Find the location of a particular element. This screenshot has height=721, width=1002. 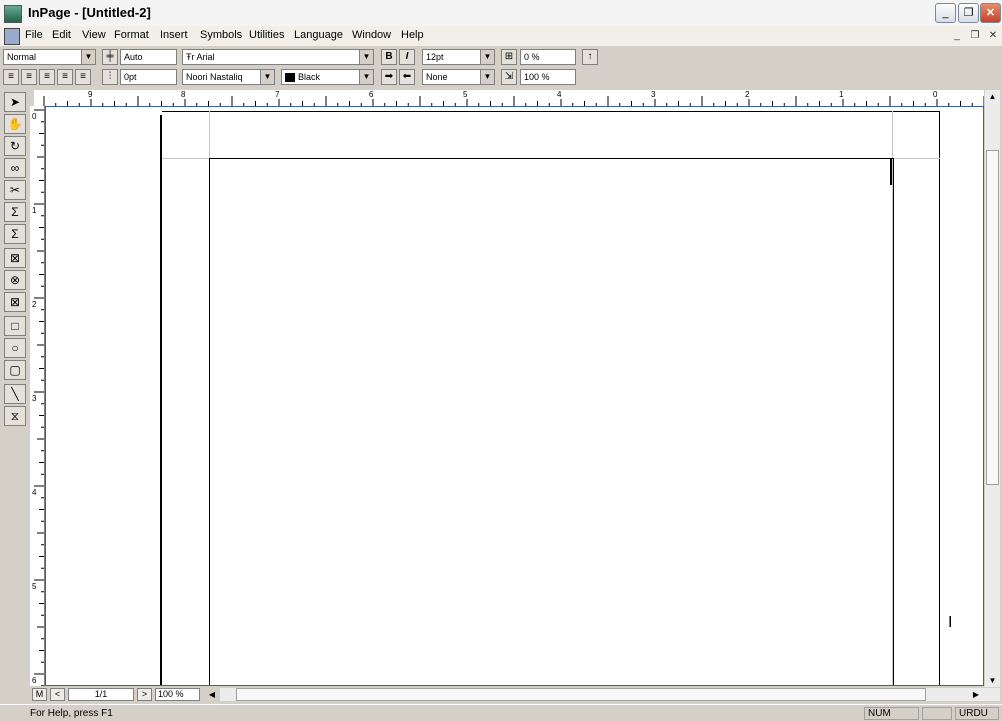

pointer-tool-icon: ➤ is located at coordinates (15, 102).